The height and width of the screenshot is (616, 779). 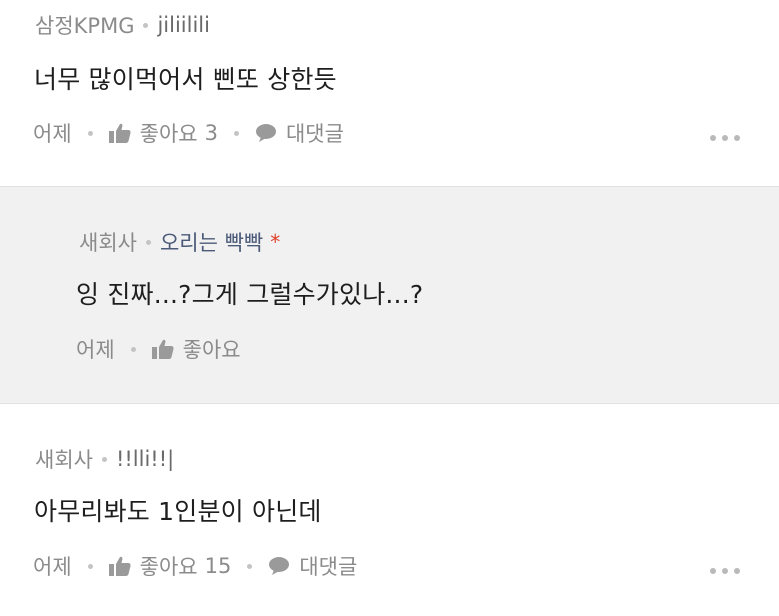 I want to click on like-count: 15, so click(x=218, y=566).